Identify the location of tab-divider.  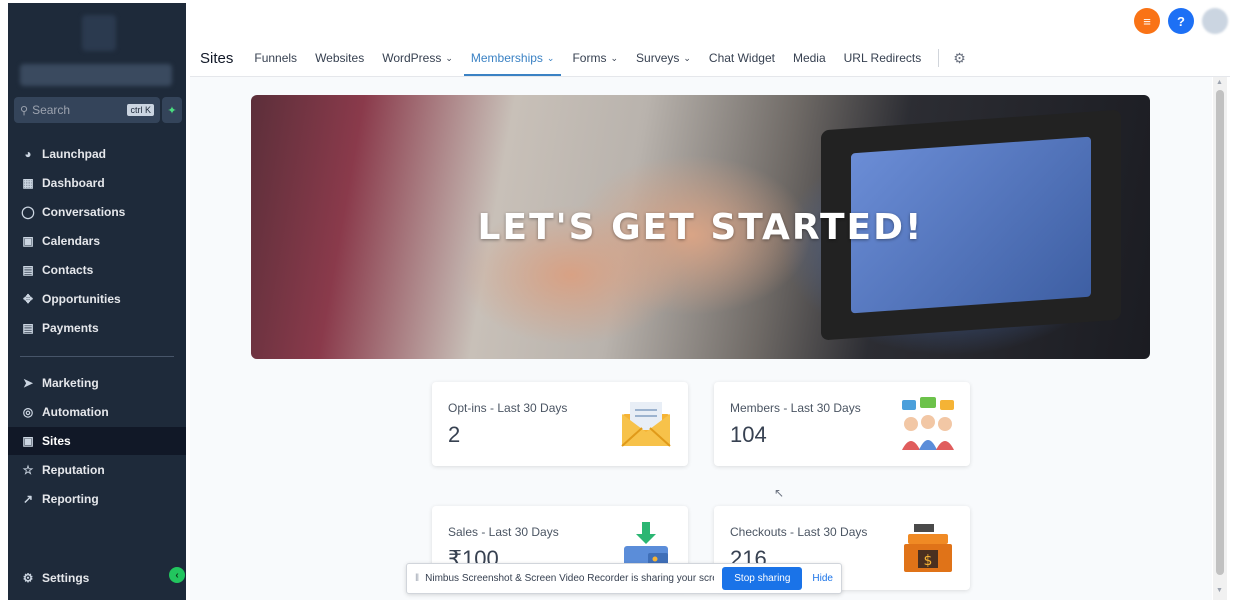
(939, 58).